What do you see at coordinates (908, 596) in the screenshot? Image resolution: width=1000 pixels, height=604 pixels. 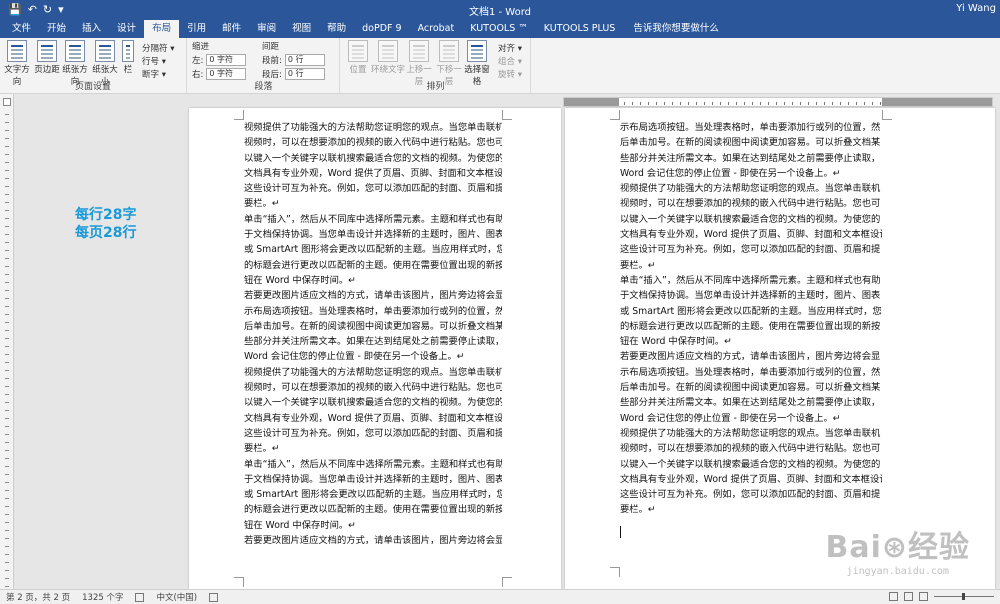 I see `print-layout-icon` at bounding box center [908, 596].